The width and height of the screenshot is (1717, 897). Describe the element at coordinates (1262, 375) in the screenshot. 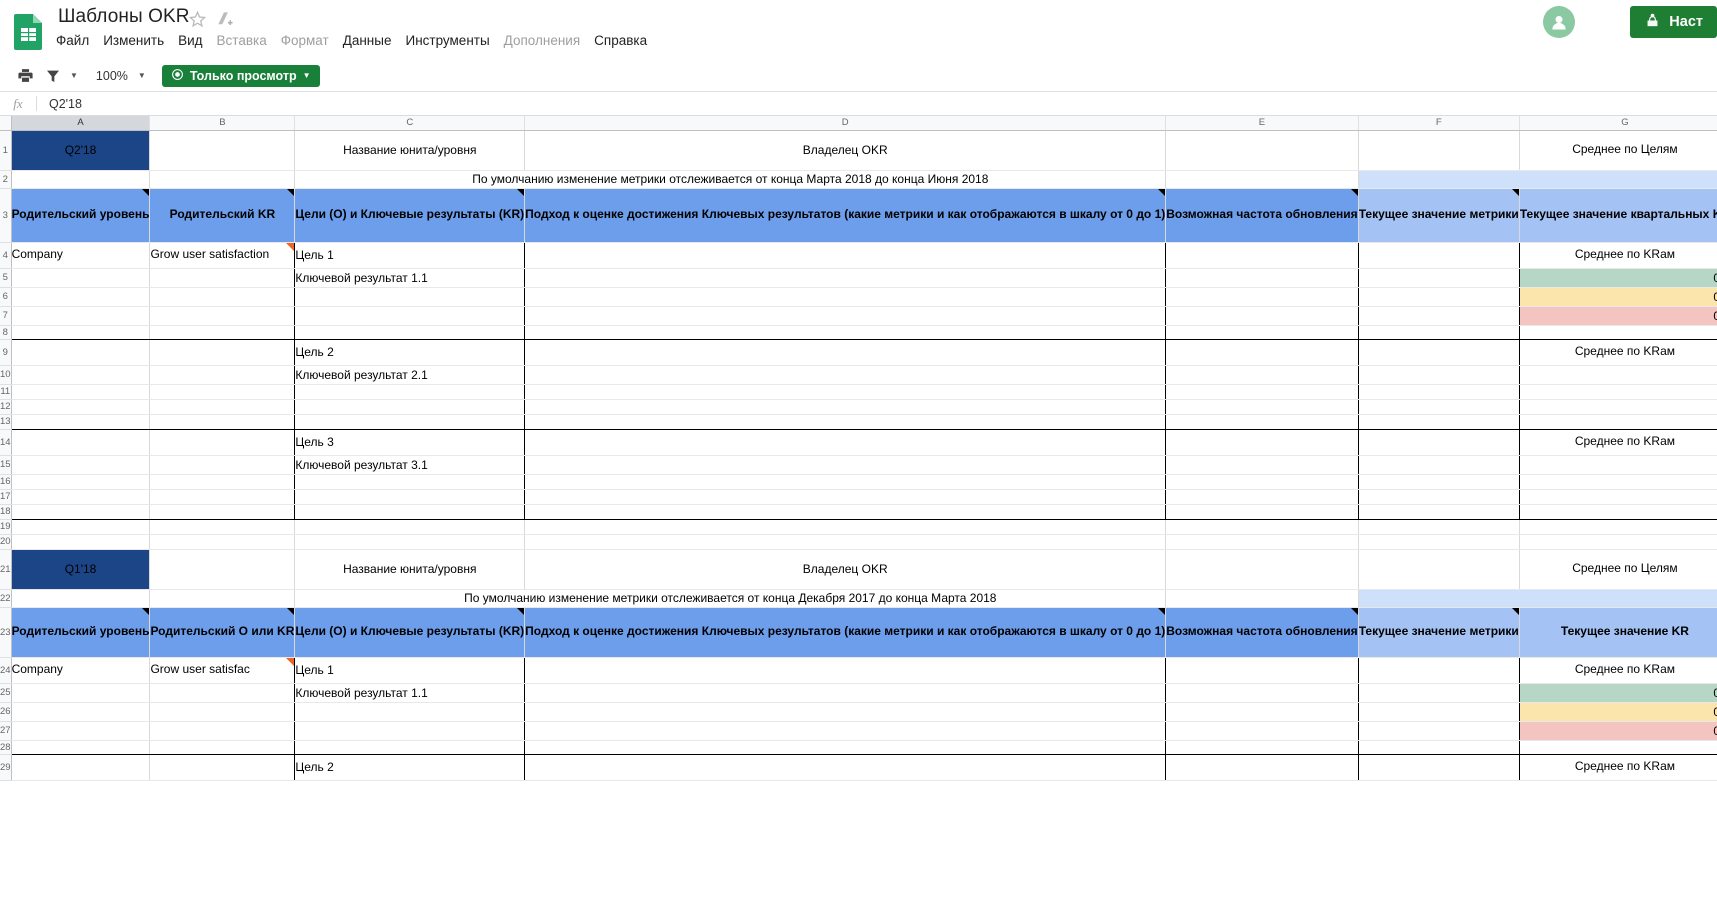

I see `cell-e10` at that location.